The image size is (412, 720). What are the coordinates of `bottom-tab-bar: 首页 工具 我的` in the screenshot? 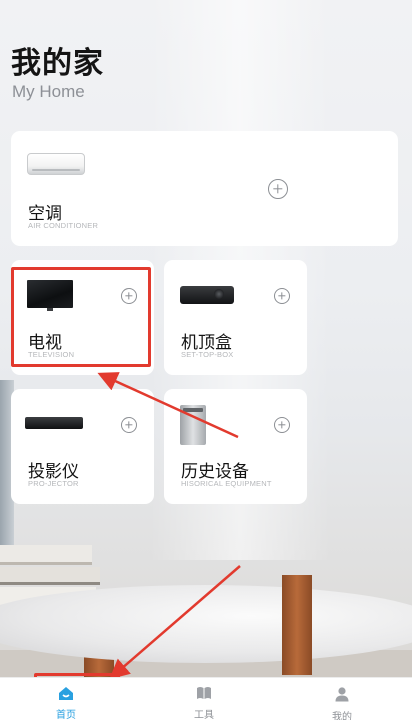 It's located at (206, 698).